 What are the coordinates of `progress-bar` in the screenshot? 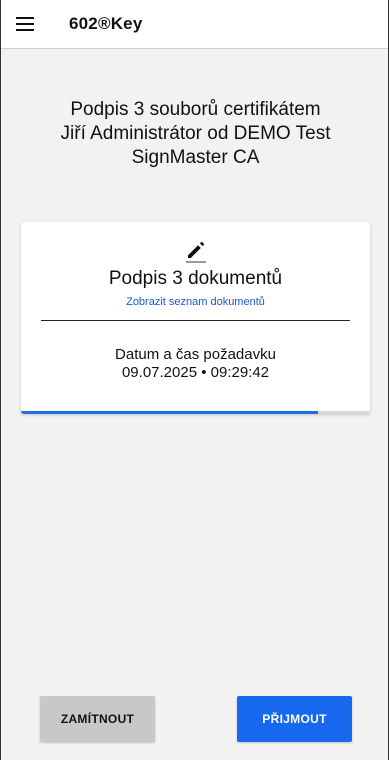 It's located at (195, 412).